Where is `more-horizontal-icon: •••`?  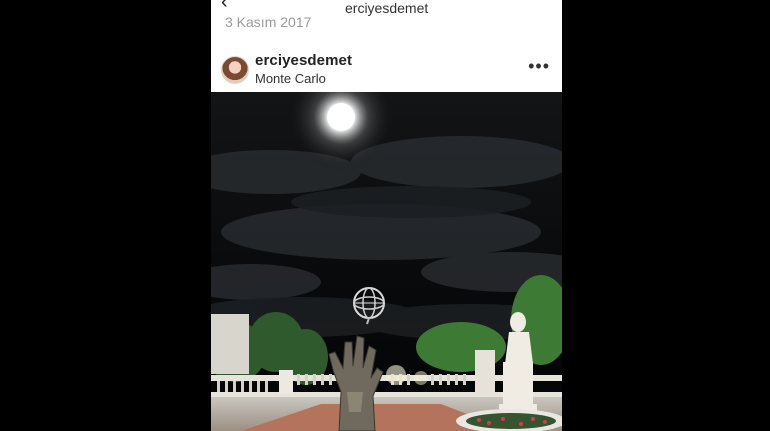 more-horizontal-icon: ••• is located at coordinates (539, 66).